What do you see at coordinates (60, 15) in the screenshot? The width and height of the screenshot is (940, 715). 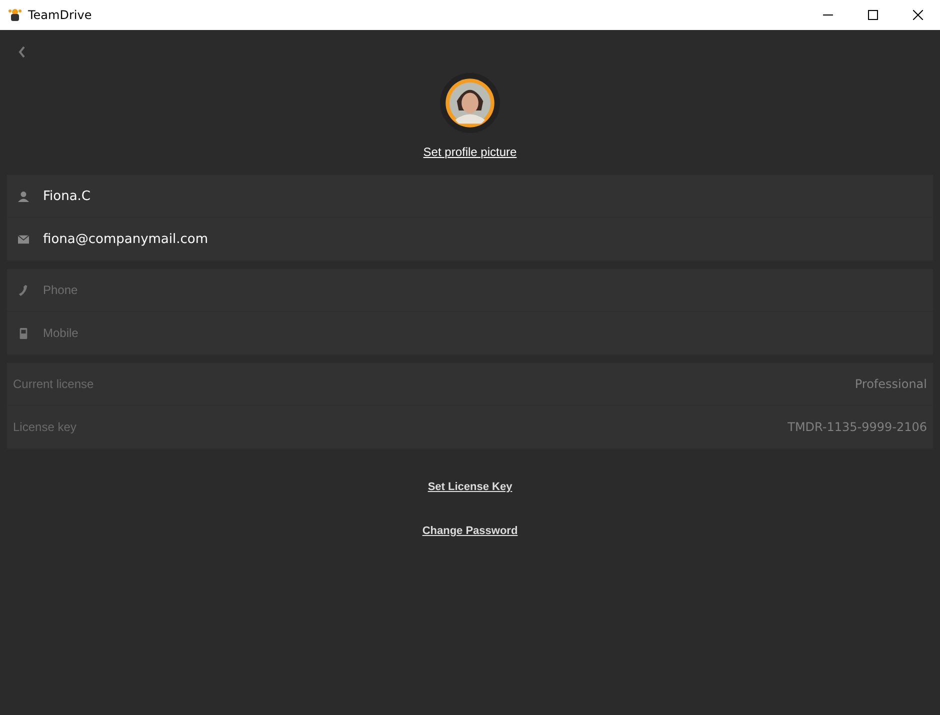 I see `window-title: TeamDrive` at bounding box center [60, 15].